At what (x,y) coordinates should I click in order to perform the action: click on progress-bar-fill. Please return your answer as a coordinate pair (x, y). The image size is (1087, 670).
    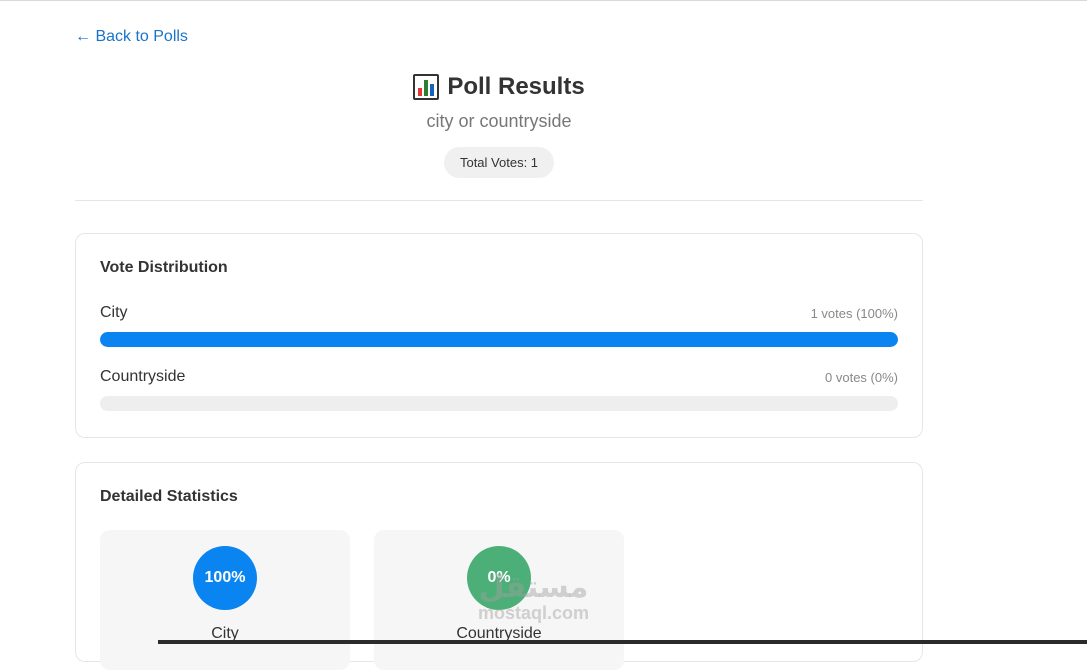
    Looking at the image, I should click on (499, 339).